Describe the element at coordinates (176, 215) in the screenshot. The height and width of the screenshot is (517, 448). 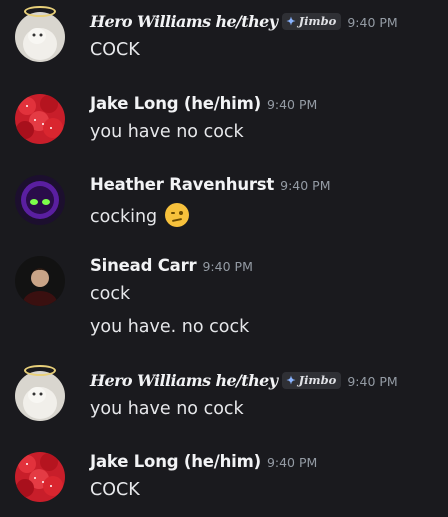
I see `face-with-raised-eyebrow-icon` at that location.